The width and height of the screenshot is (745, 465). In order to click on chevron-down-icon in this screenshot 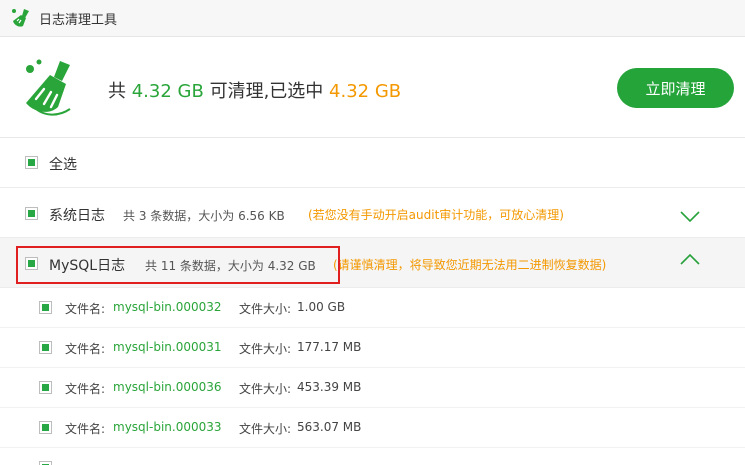, I will do `click(690, 217)`.